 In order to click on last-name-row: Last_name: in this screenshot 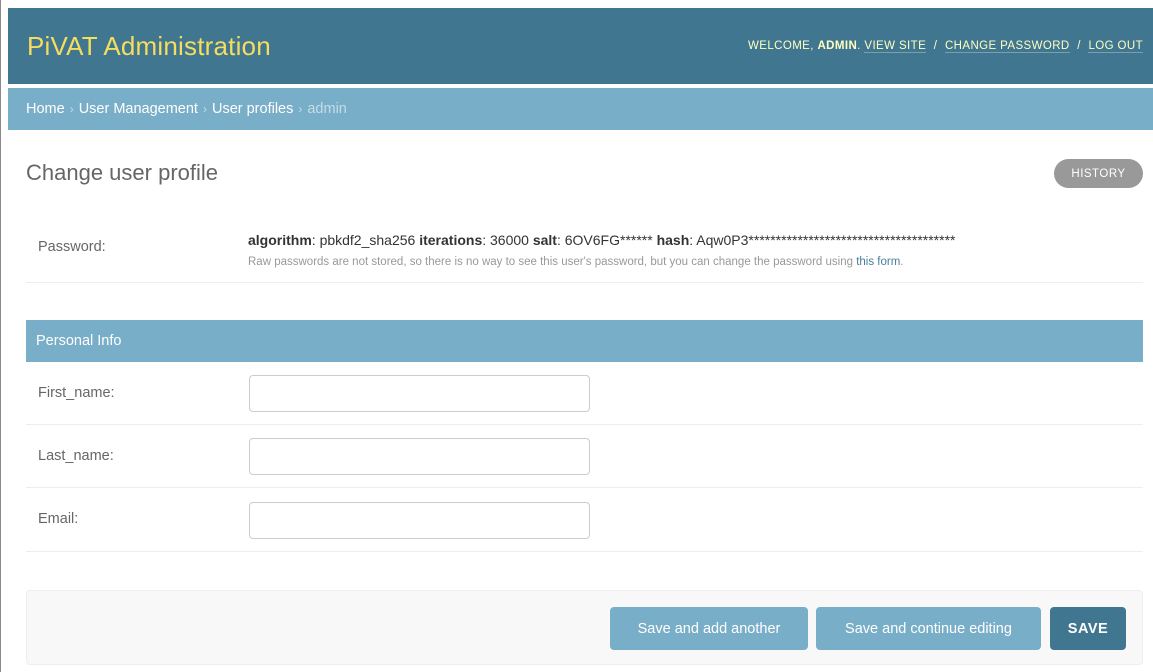, I will do `click(584, 456)`.